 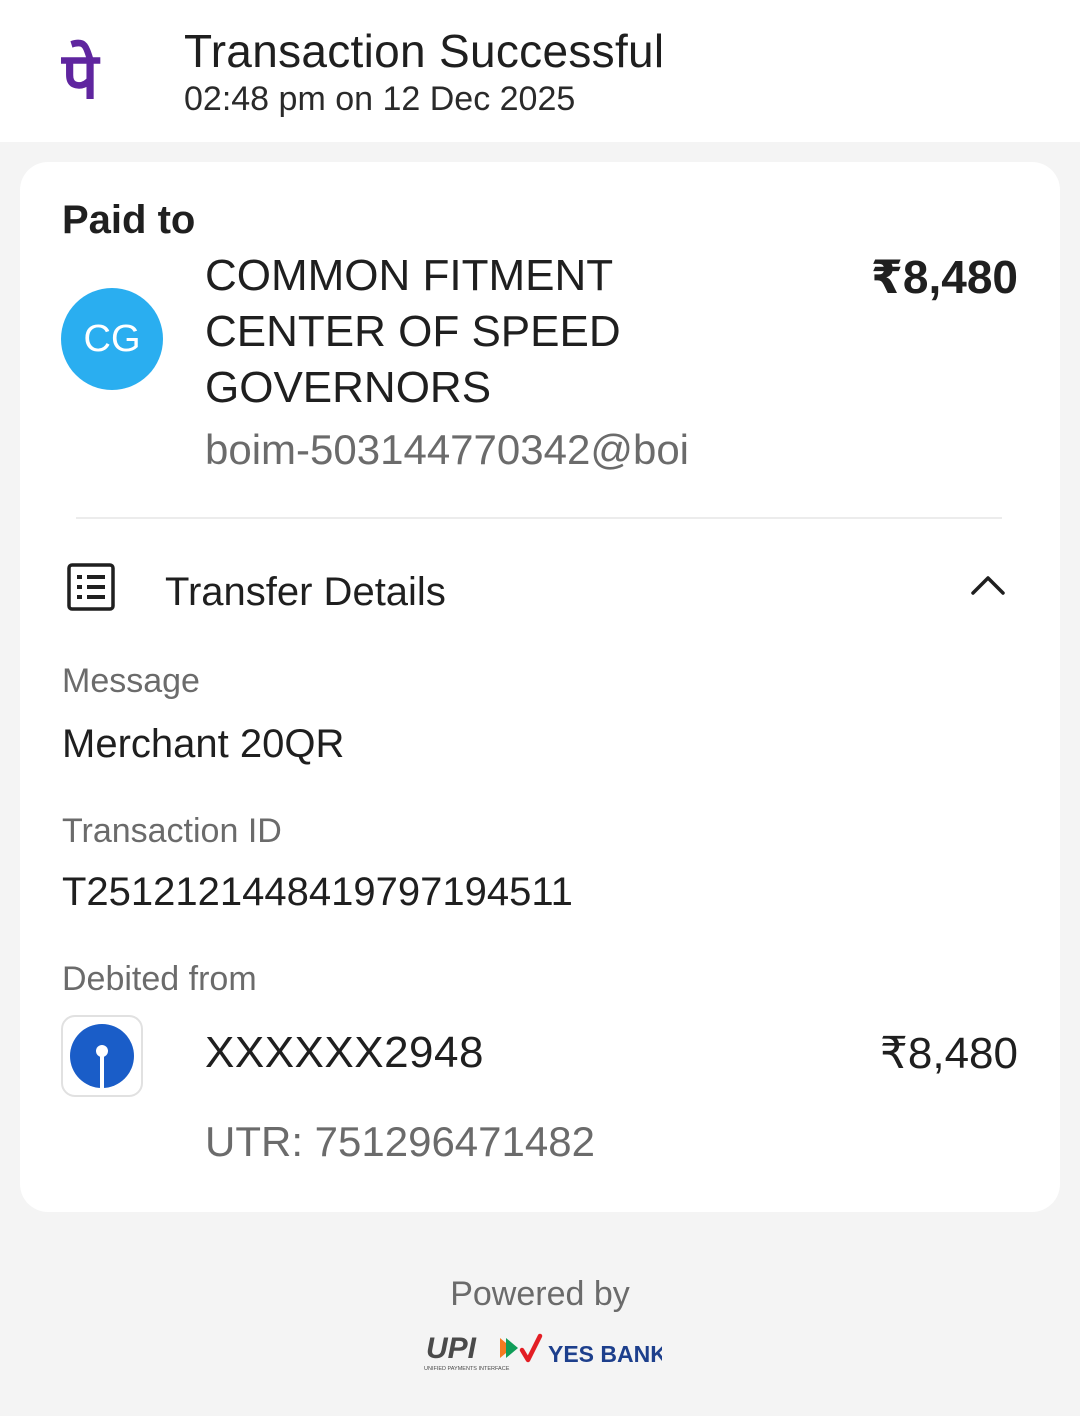 What do you see at coordinates (172, 831) in the screenshot?
I see `transaction-id-label: Transaction ID` at bounding box center [172, 831].